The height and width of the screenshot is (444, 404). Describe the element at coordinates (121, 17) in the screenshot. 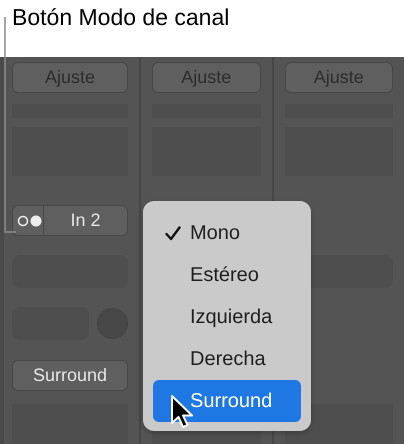

I see `callout-label: Botón Modo de canal` at that location.